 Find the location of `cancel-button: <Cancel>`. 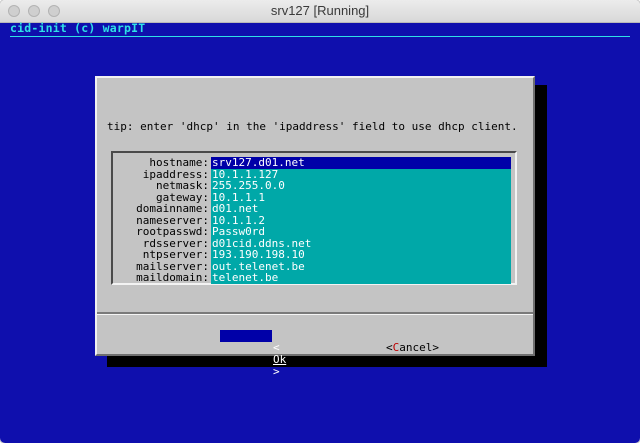

cancel-button: <Cancel> is located at coordinates (386, 342).